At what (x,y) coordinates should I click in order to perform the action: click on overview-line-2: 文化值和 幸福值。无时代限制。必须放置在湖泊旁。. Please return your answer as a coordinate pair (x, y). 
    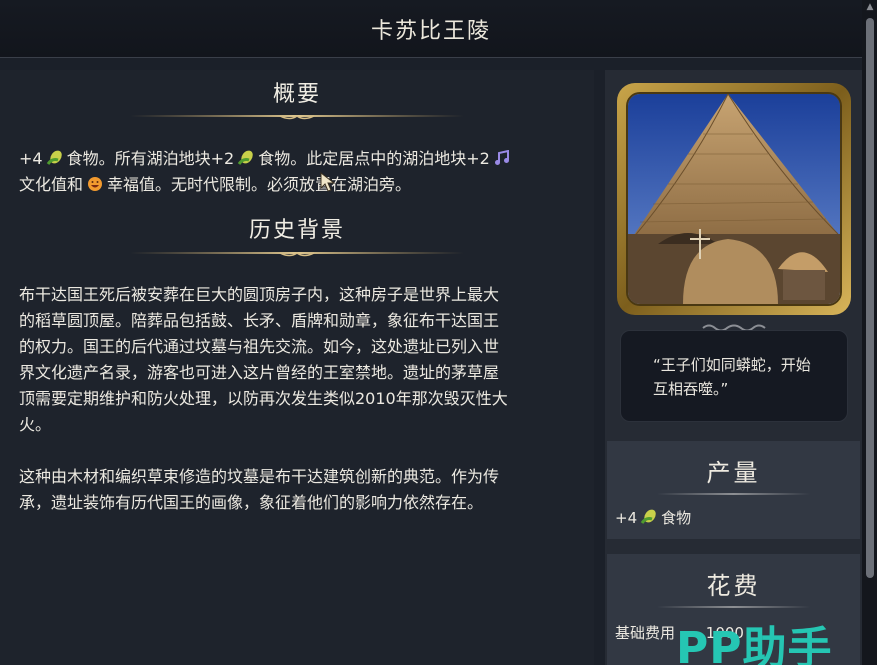
    Looking at the image, I should click on (215, 184).